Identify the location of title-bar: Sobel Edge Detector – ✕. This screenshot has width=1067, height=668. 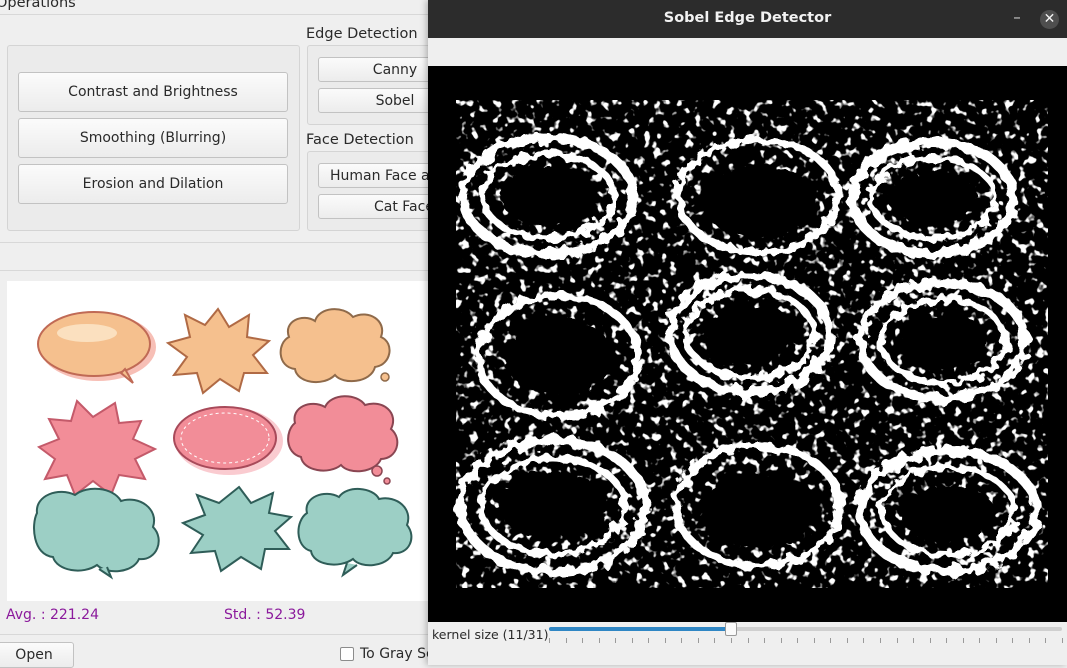
(747, 19).